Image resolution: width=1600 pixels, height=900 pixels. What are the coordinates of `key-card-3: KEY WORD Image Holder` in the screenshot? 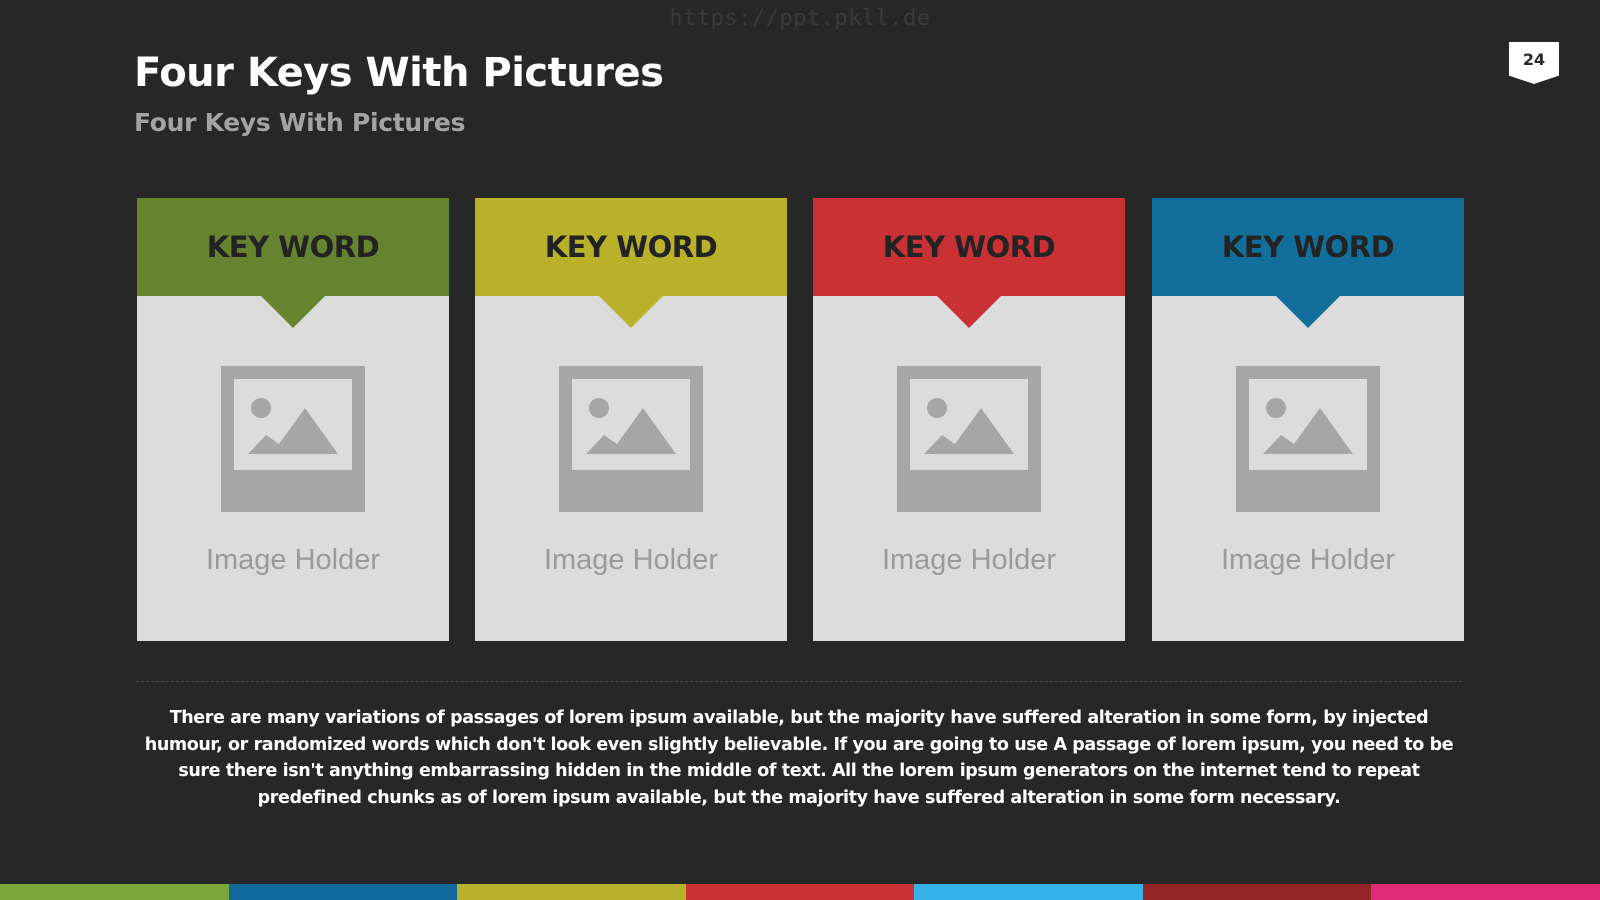 It's located at (969, 419).